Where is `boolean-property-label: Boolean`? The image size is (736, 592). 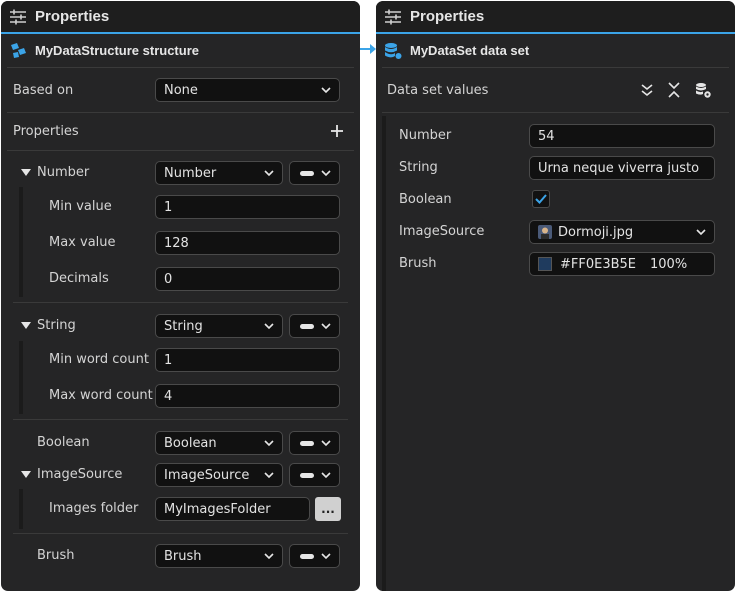 boolean-property-label: Boolean is located at coordinates (63, 442).